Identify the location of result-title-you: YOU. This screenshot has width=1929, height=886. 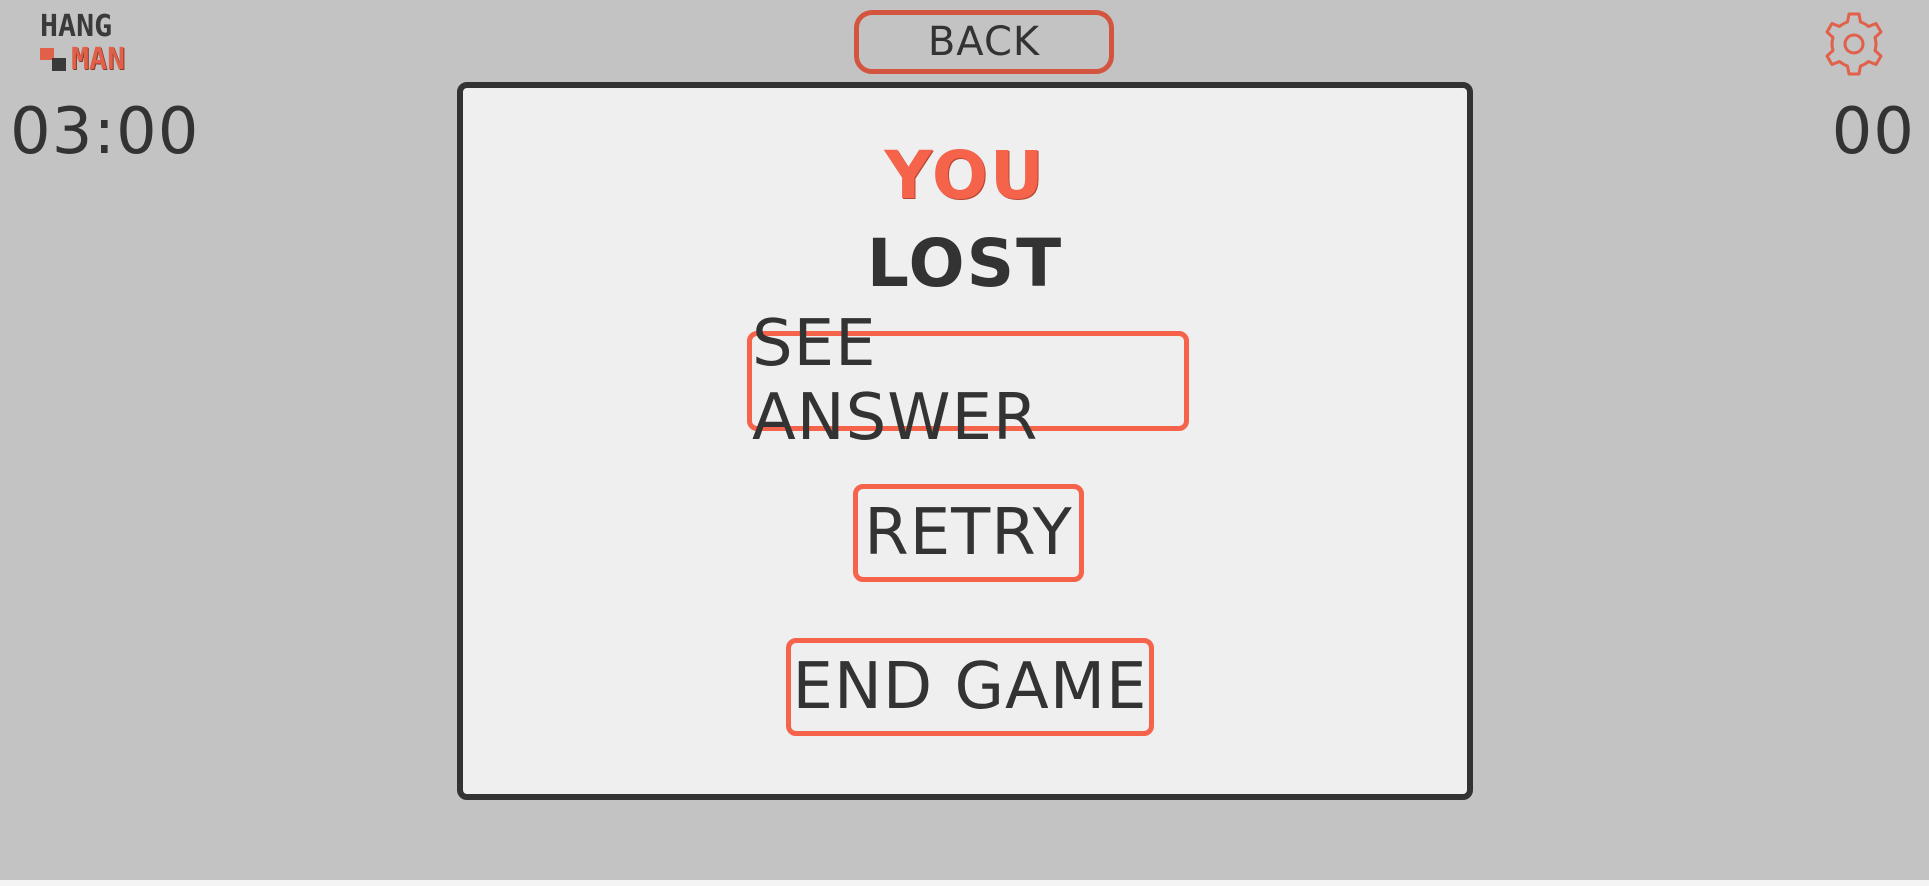
(965, 175).